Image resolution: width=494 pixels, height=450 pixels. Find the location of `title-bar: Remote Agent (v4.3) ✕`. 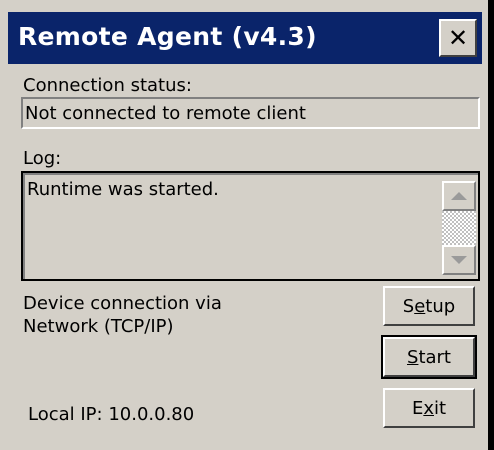

title-bar: Remote Agent (v4.3) ✕ is located at coordinates (245, 38).